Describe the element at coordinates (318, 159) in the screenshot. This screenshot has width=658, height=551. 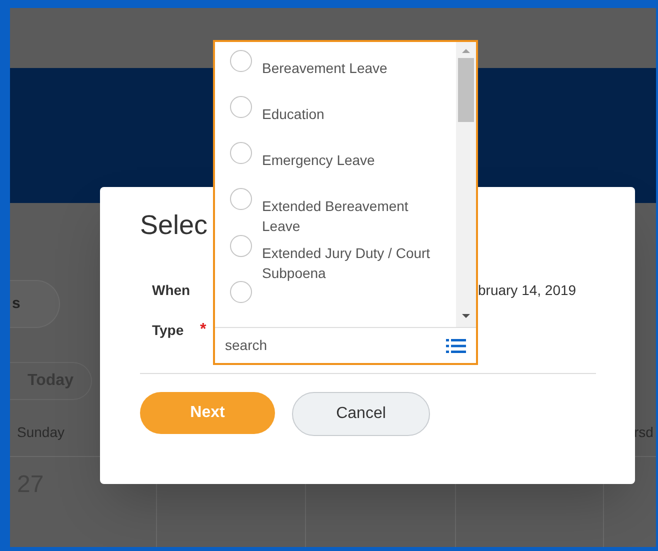
I see `option-label: Emergency Leave` at that location.